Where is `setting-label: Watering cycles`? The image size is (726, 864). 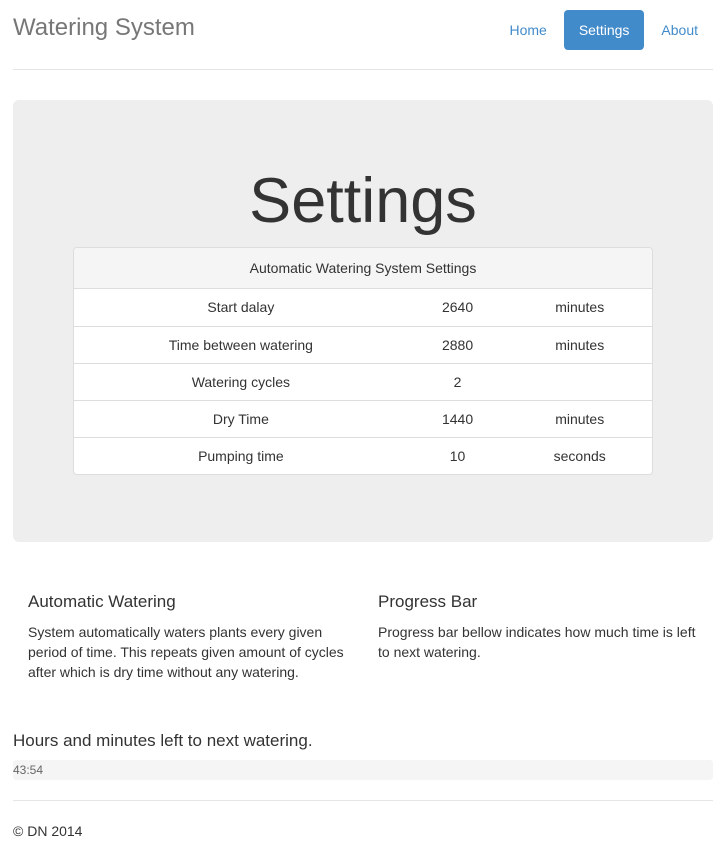
setting-label: Watering cycles is located at coordinates (241, 381).